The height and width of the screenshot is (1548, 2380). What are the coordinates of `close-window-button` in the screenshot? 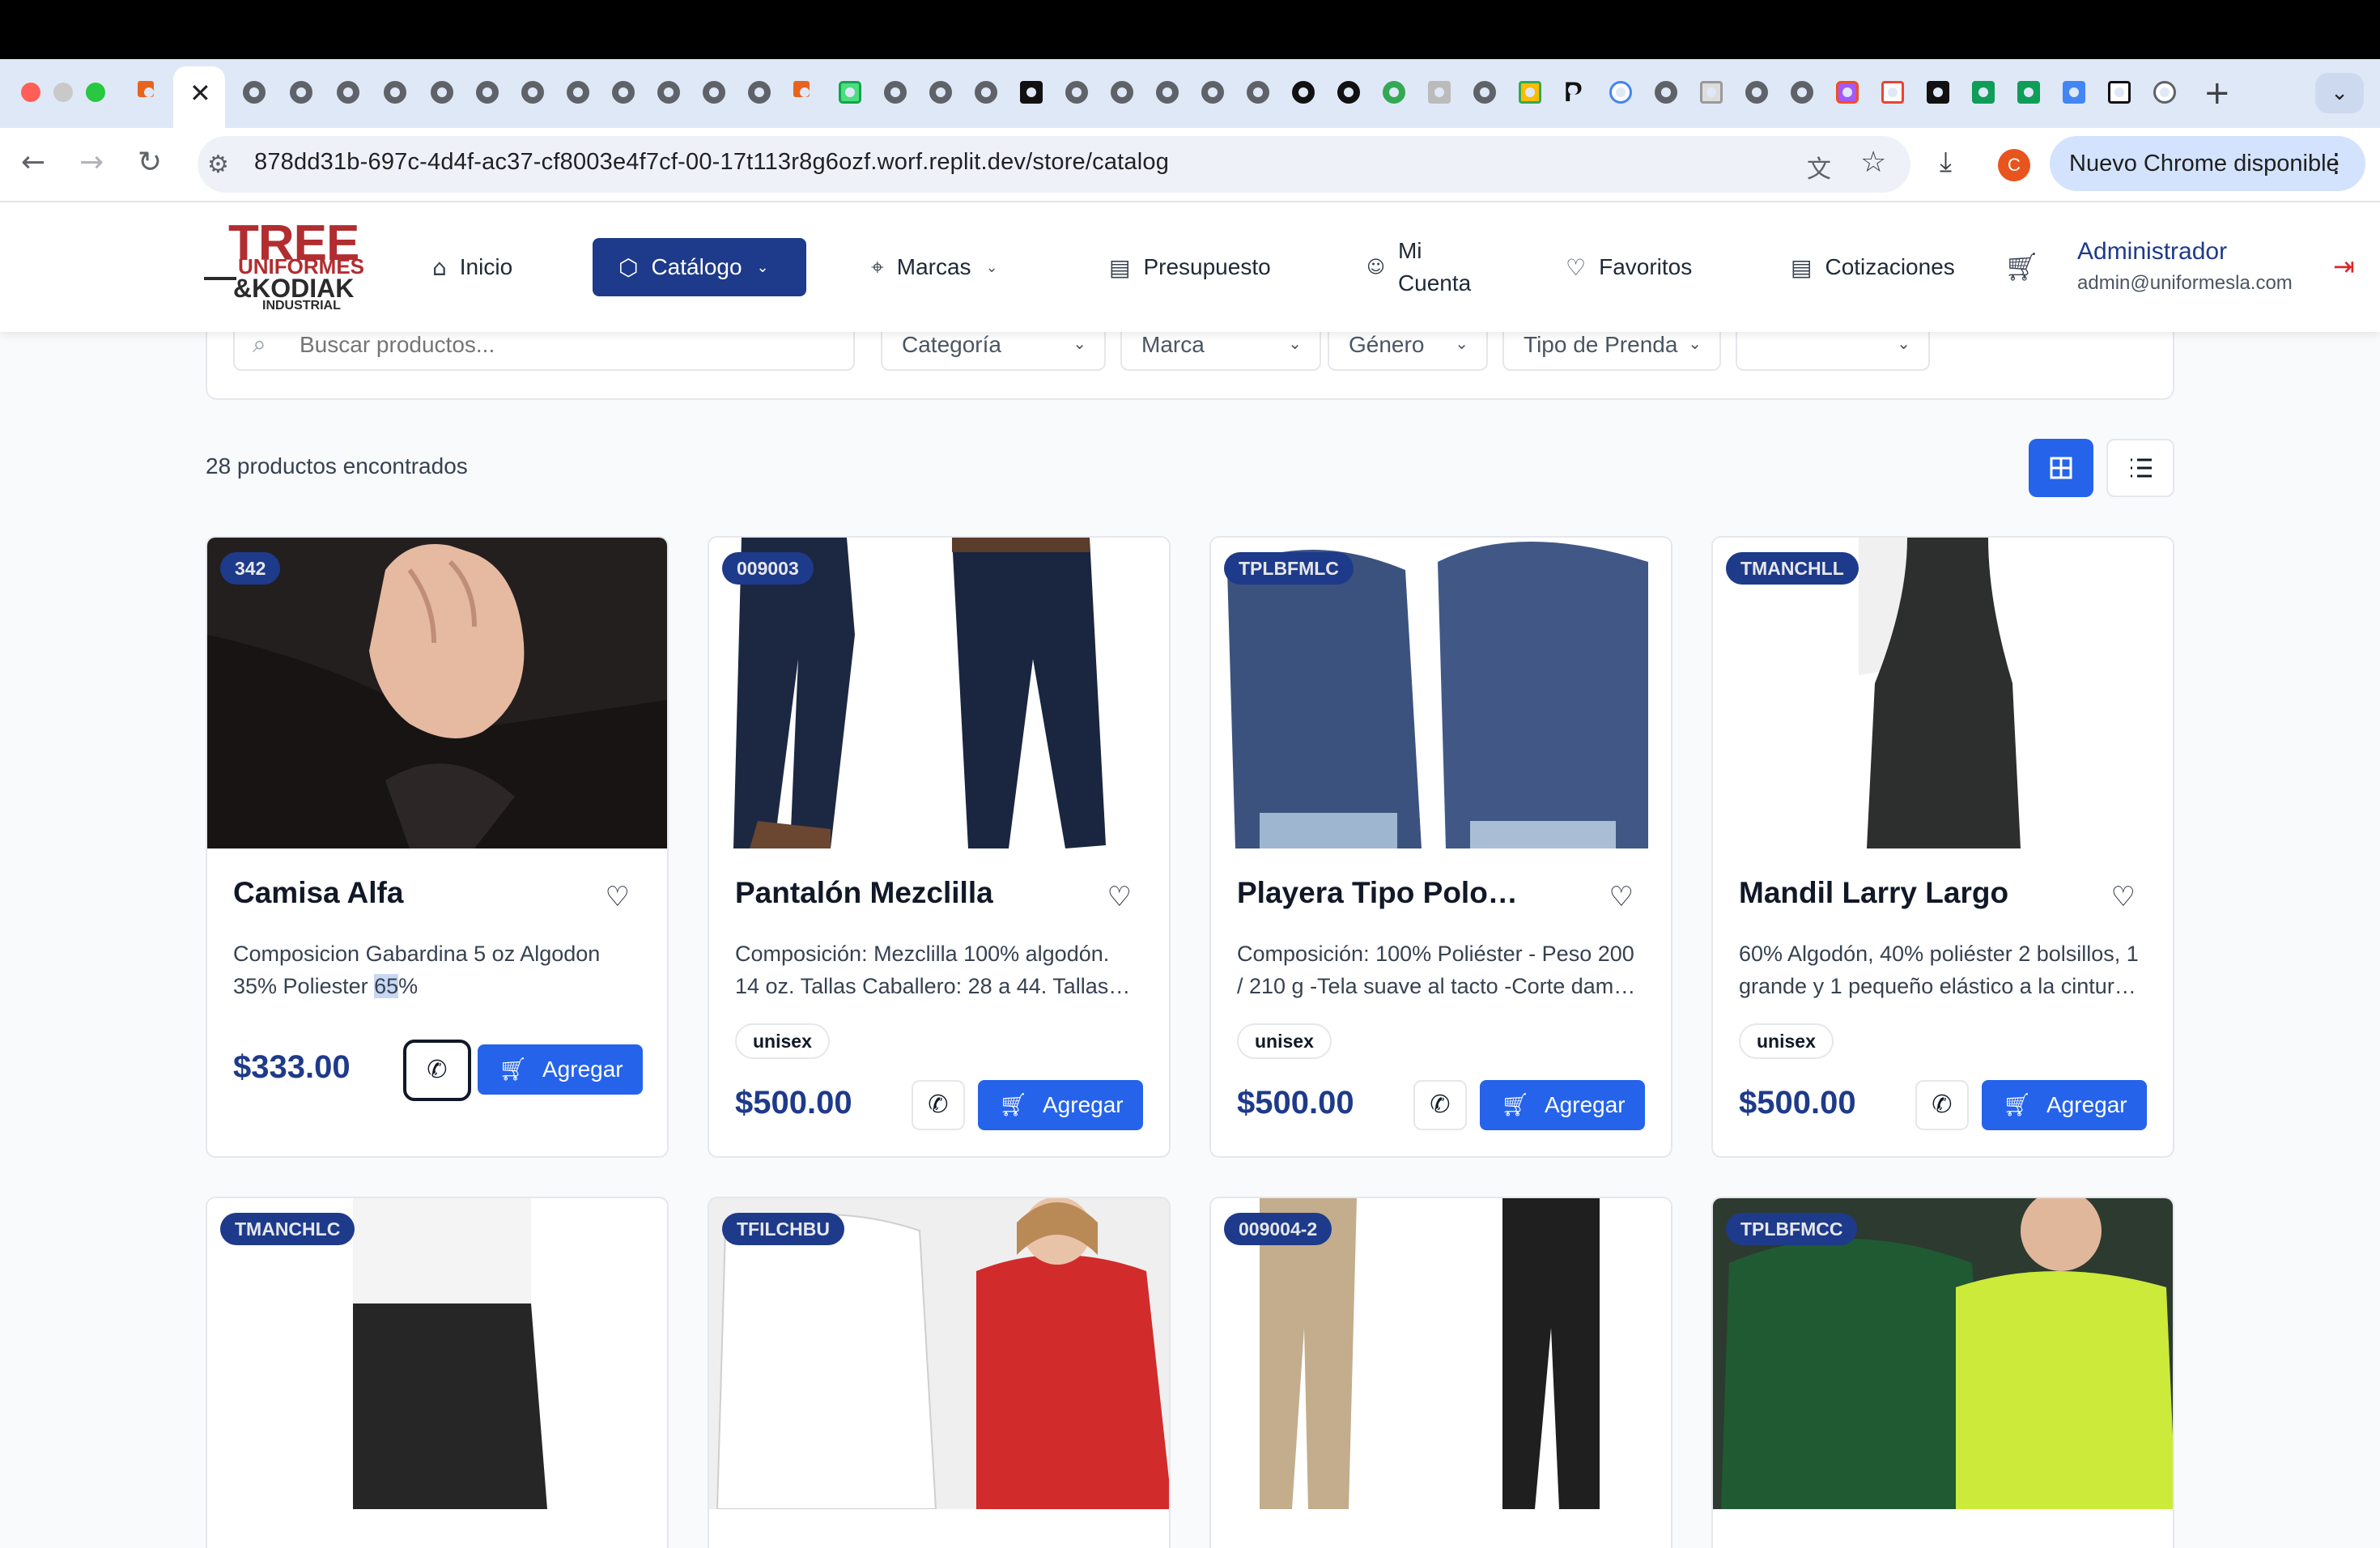 It's located at (31, 92).